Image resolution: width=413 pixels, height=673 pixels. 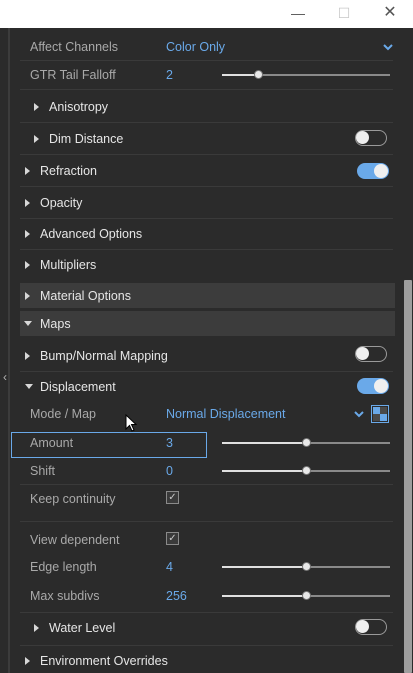 I want to click on refraction-toggle, so click(x=373, y=171).